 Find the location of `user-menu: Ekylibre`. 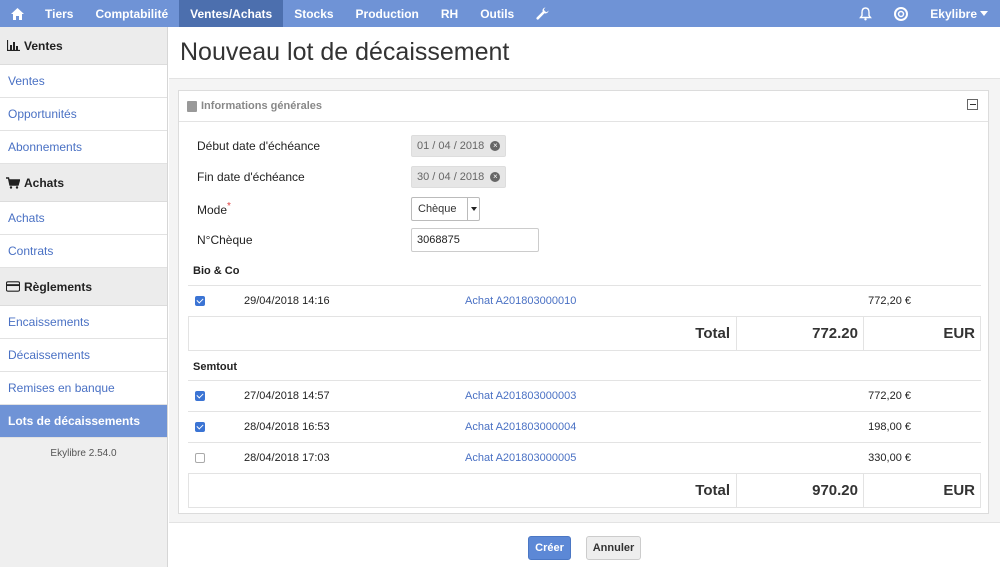

user-menu: Ekylibre is located at coordinates (959, 13).